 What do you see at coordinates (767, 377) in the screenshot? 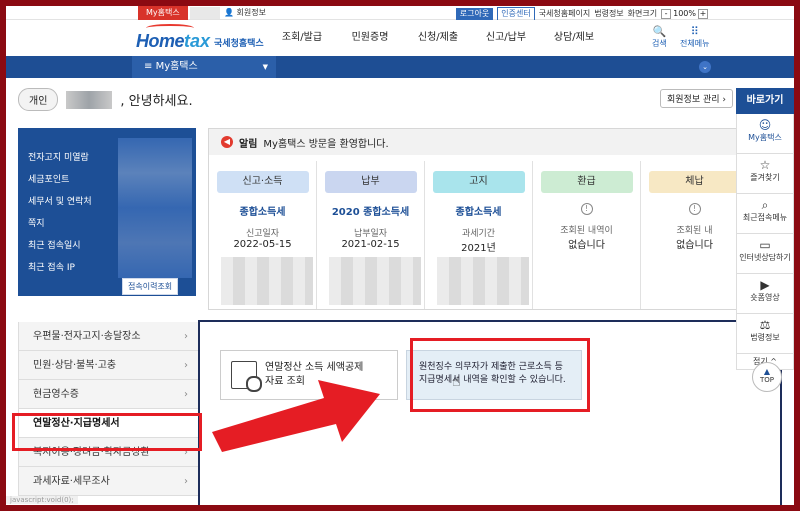
I see `scroll-top-button: ▲ TOP` at bounding box center [767, 377].